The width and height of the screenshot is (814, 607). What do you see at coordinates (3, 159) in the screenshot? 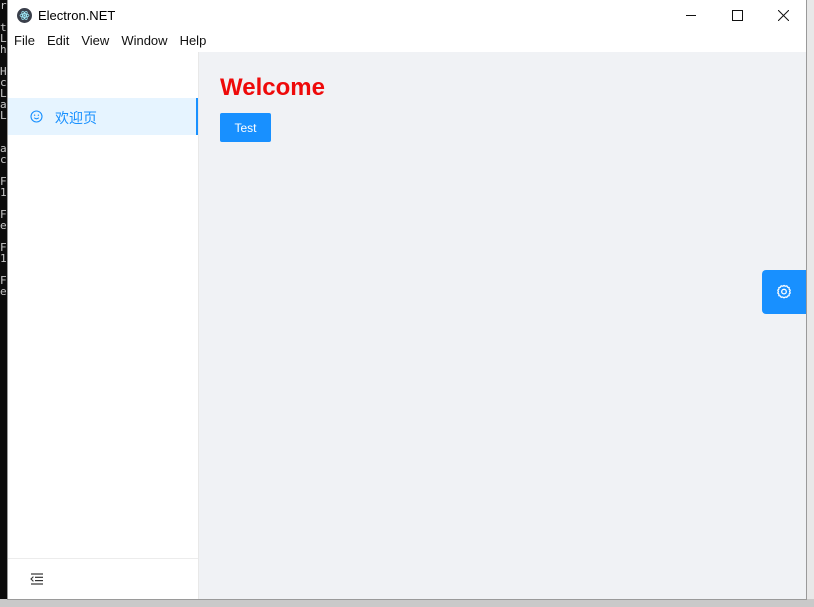
I see `terminal-line: c` at bounding box center [3, 159].